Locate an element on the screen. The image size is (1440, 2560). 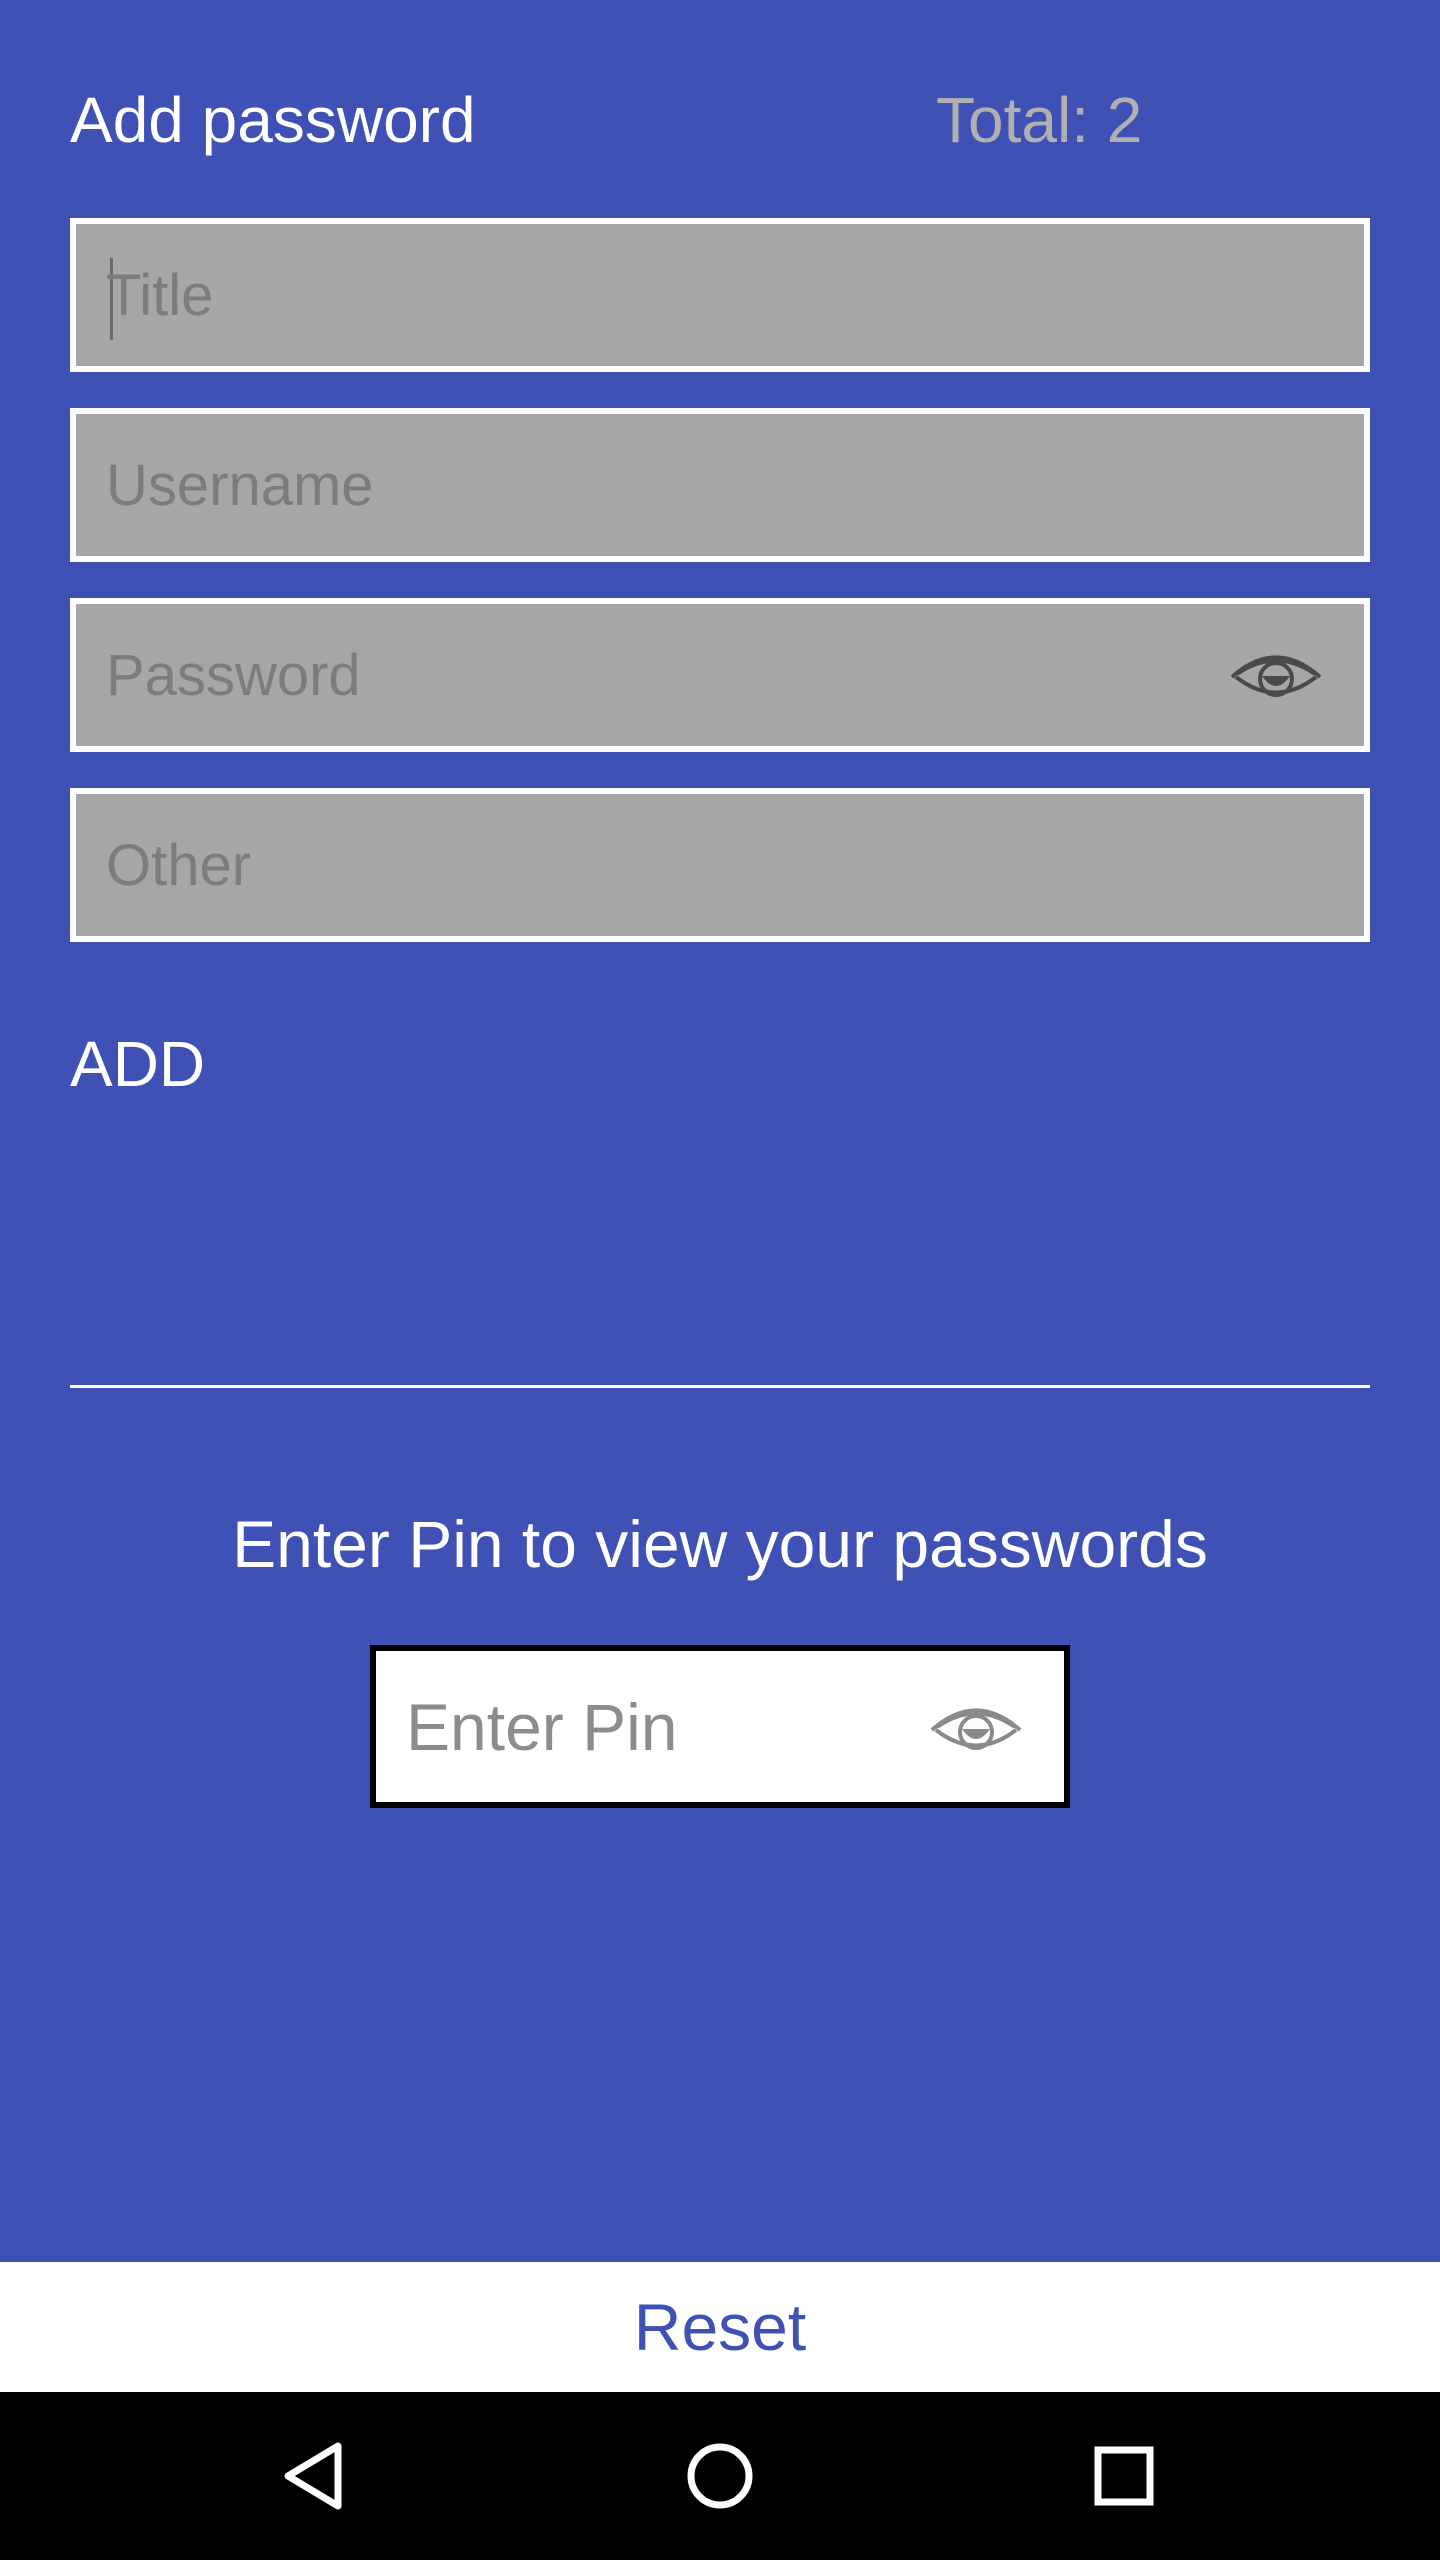
pin-prompt: Enter Pin to view your passwords is located at coordinates (720, 1544).